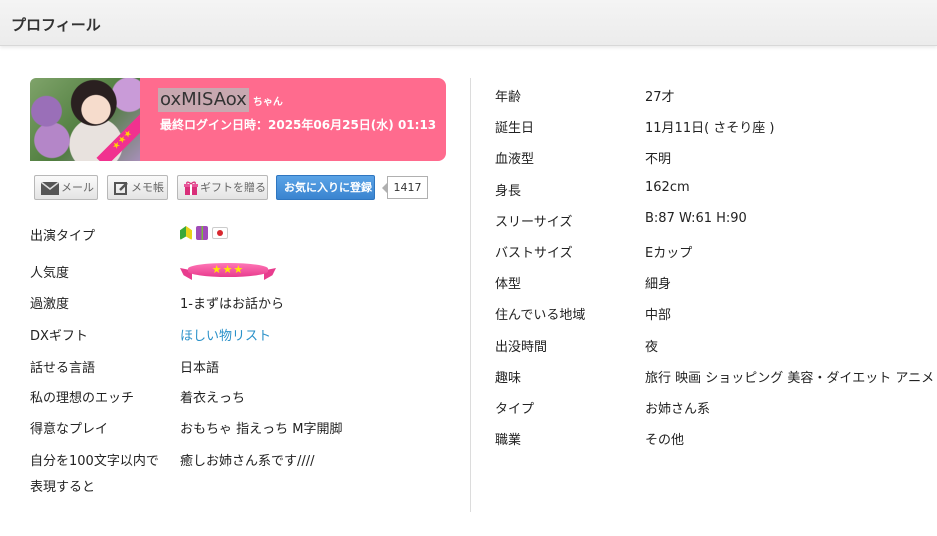 This screenshot has width=937, height=536. What do you see at coordinates (63, 236) in the screenshot?
I see `detail-label: 出演タイプ` at bounding box center [63, 236].